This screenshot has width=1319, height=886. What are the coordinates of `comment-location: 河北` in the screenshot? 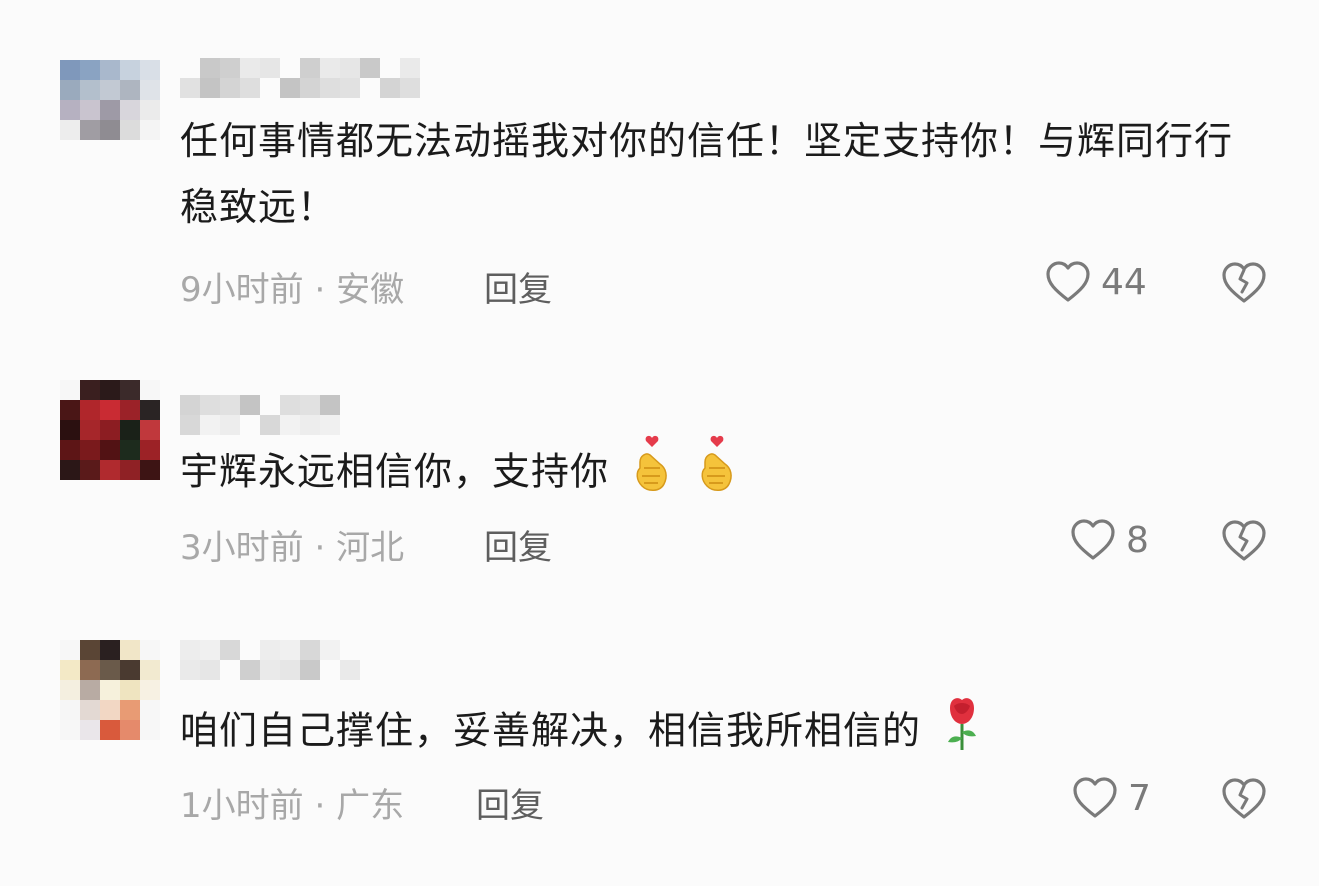 It's located at (370, 548).